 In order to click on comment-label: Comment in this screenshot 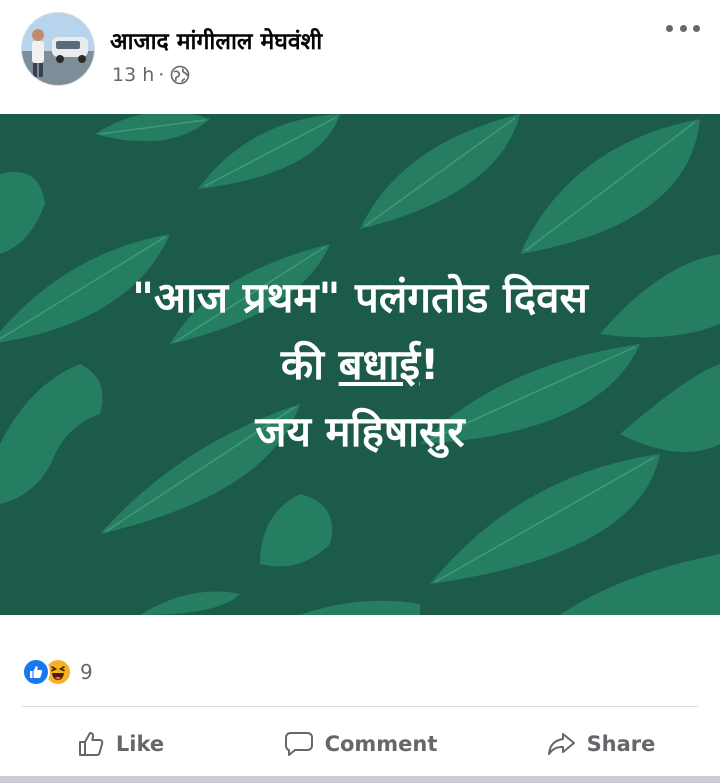, I will do `click(381, 744)`.